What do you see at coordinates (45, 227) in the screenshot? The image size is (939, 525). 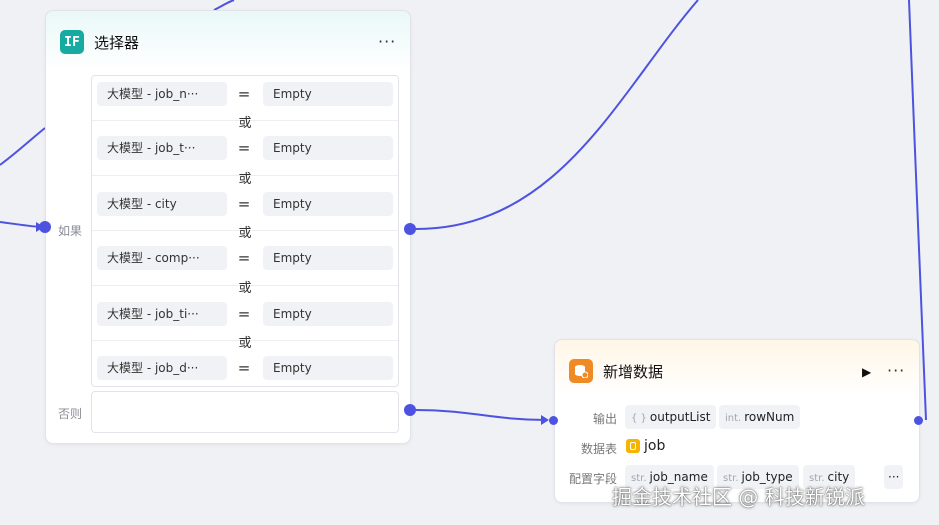 I see `selector-input-port` at bounding box center [45, 227].